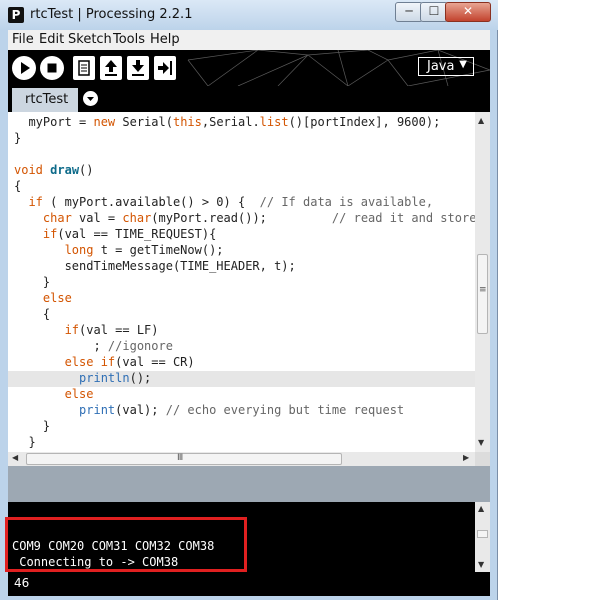 The image size is (600, 600). Describe the element at coordinates (165, 68) in the screenshot. I see `export-button` at that location.